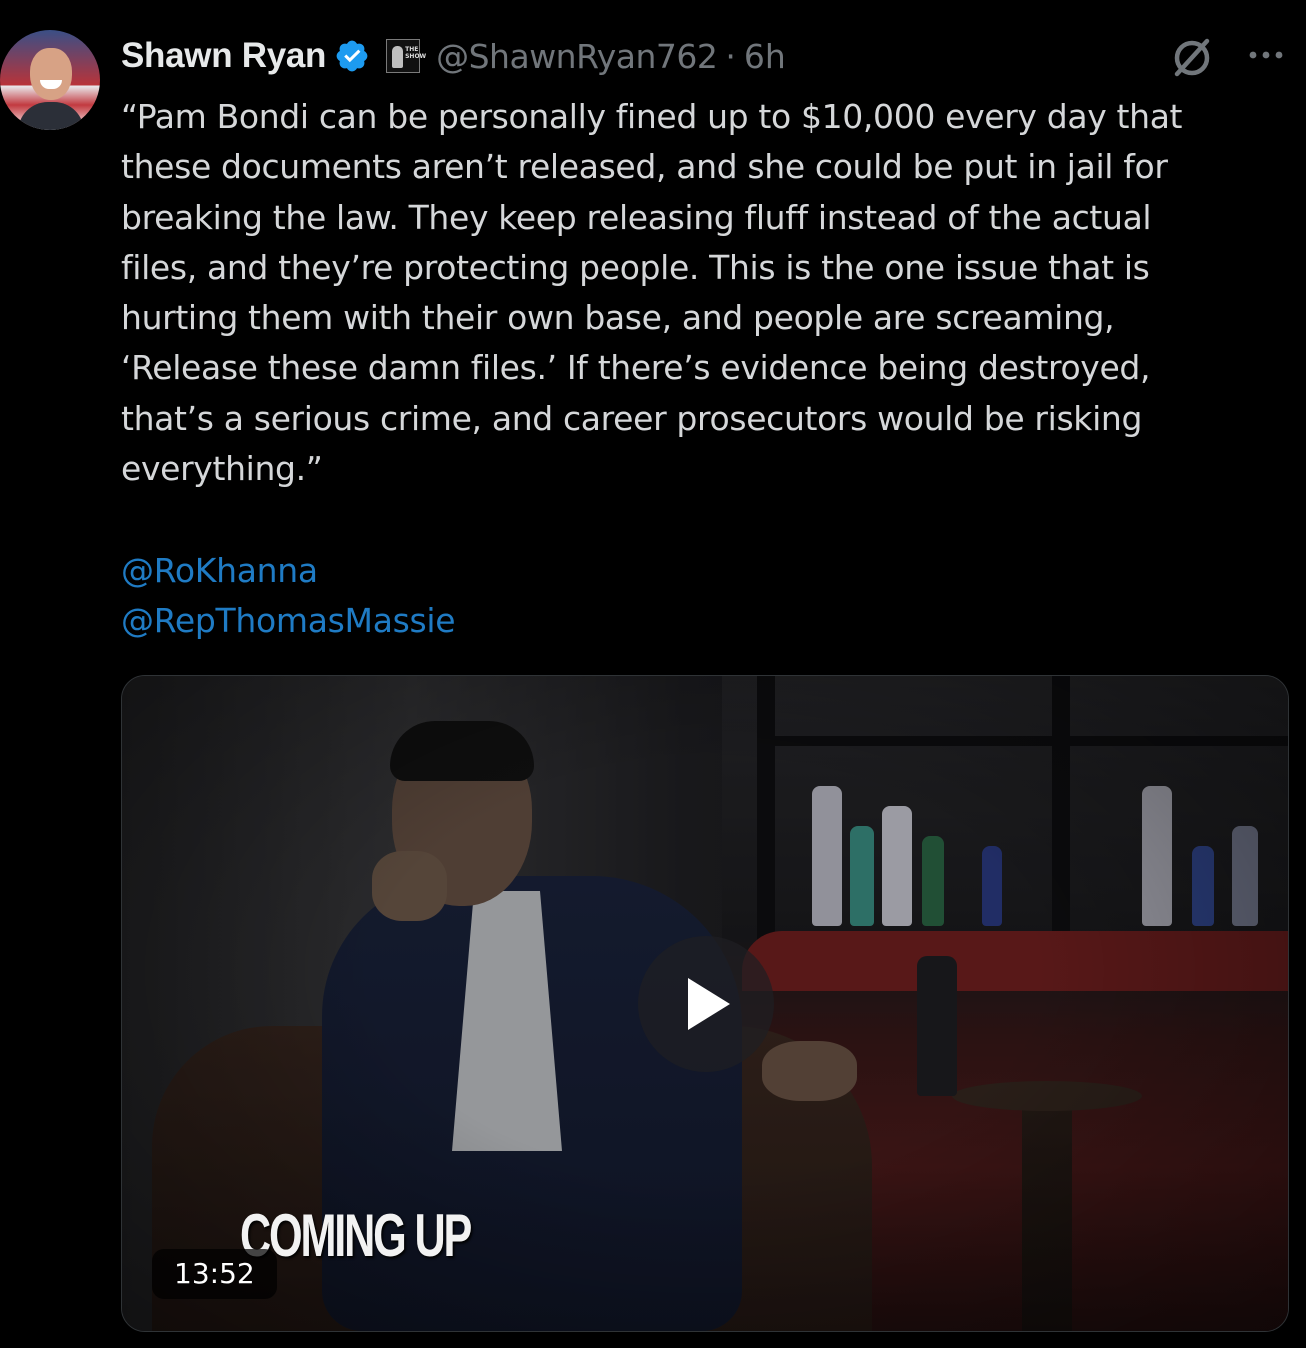 Image resolution: width=1306 pixels, height=1348 pixels. I want to click on avatar-face, so click(51, 74).